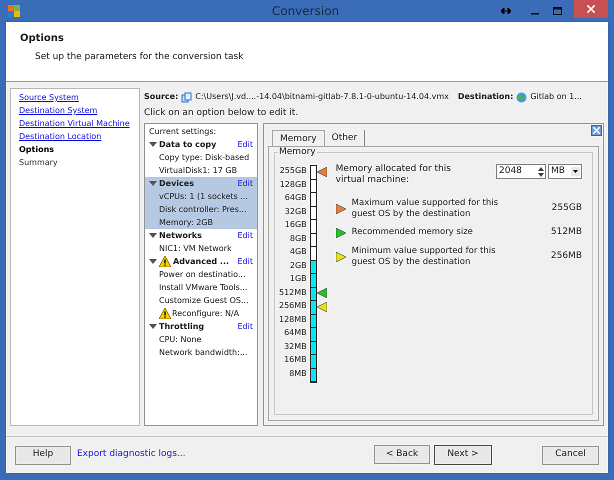  What do you see at coordinates (426, 209) in the screenshot?
I see `legend-text: Maximum value supported for this guest OS by the destination` at bounding box center [426, 209].